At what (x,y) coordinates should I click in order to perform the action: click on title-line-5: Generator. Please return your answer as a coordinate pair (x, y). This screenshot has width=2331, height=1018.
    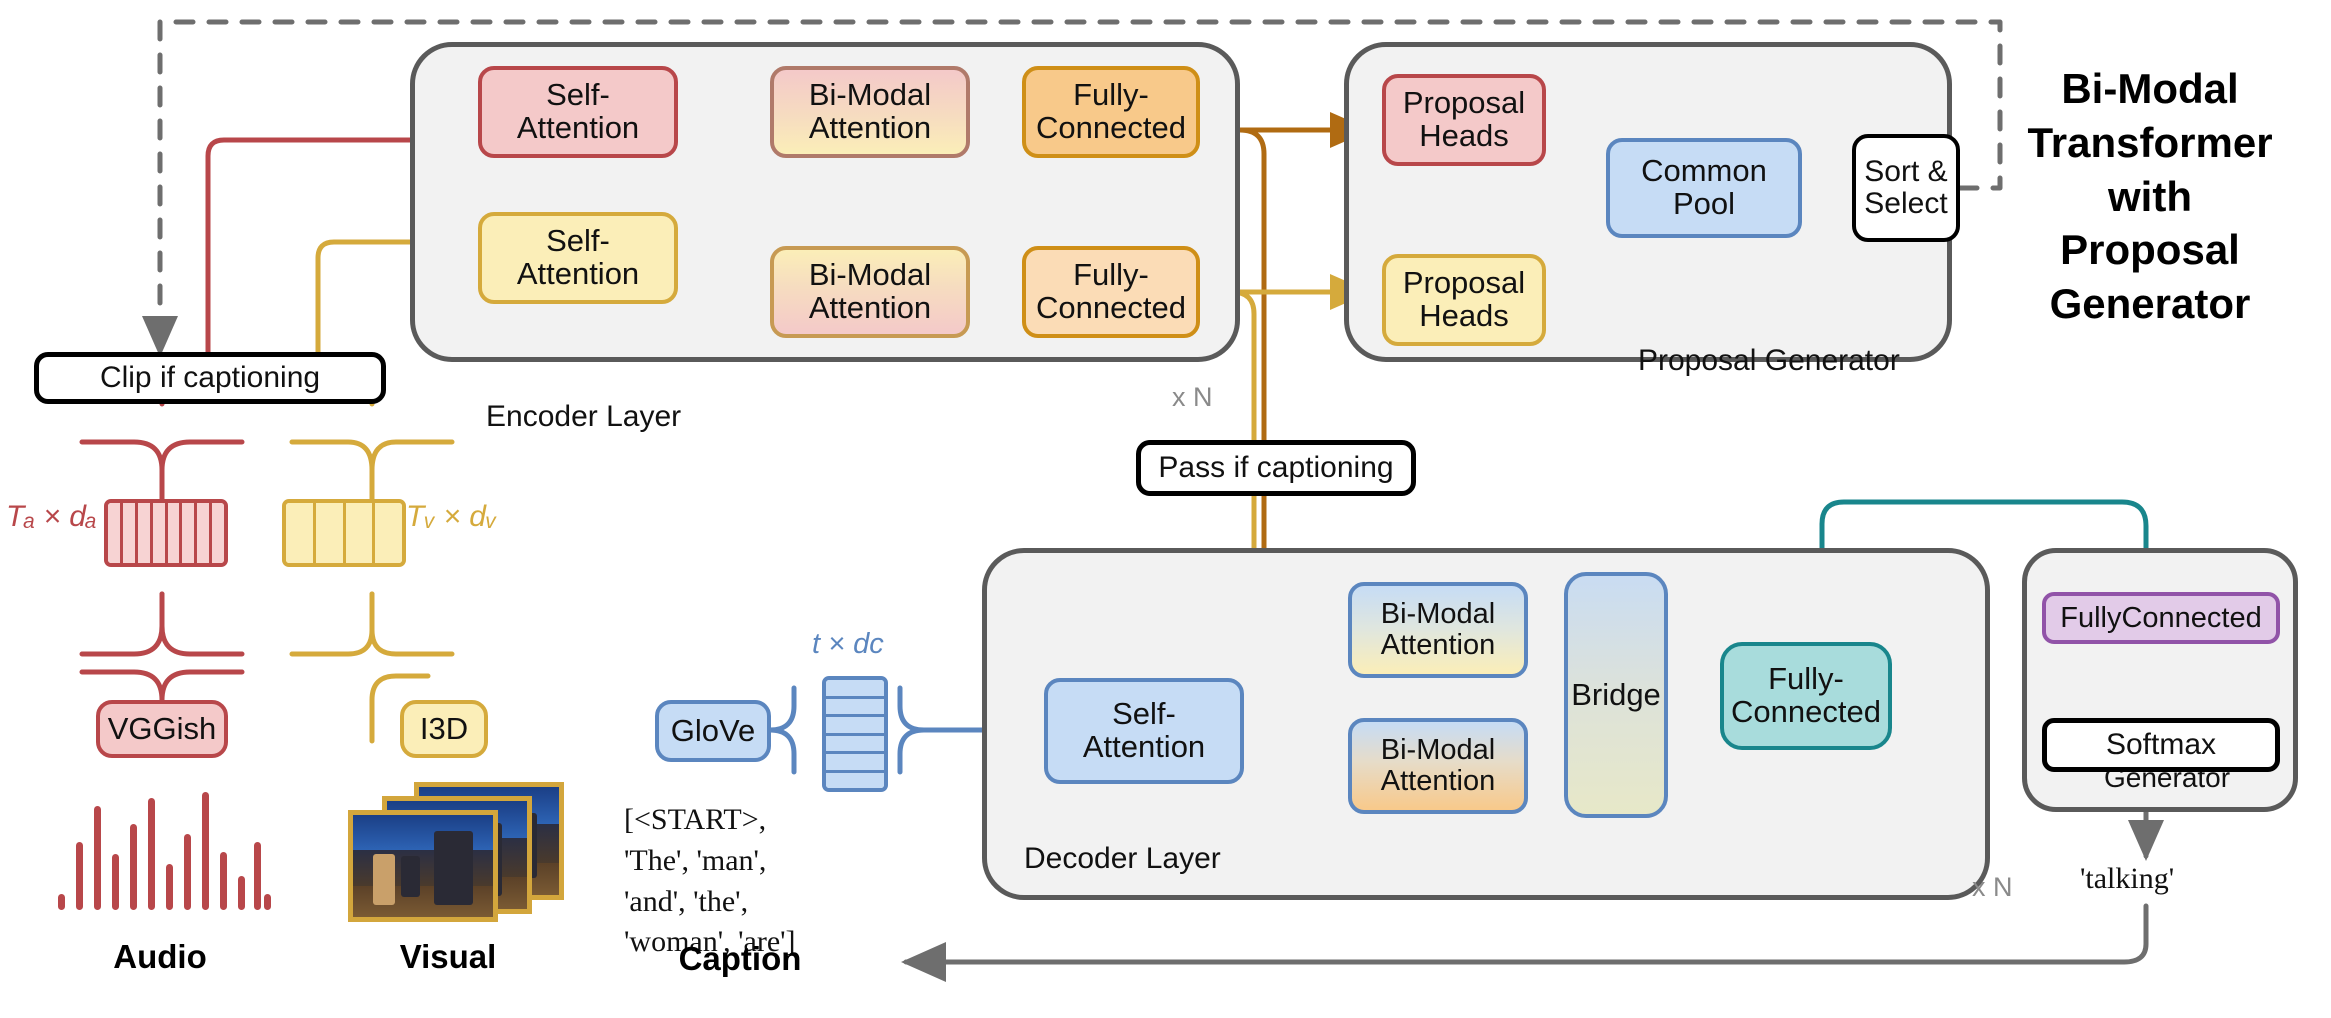
    Looking at the image, I should click on (2150, 303).